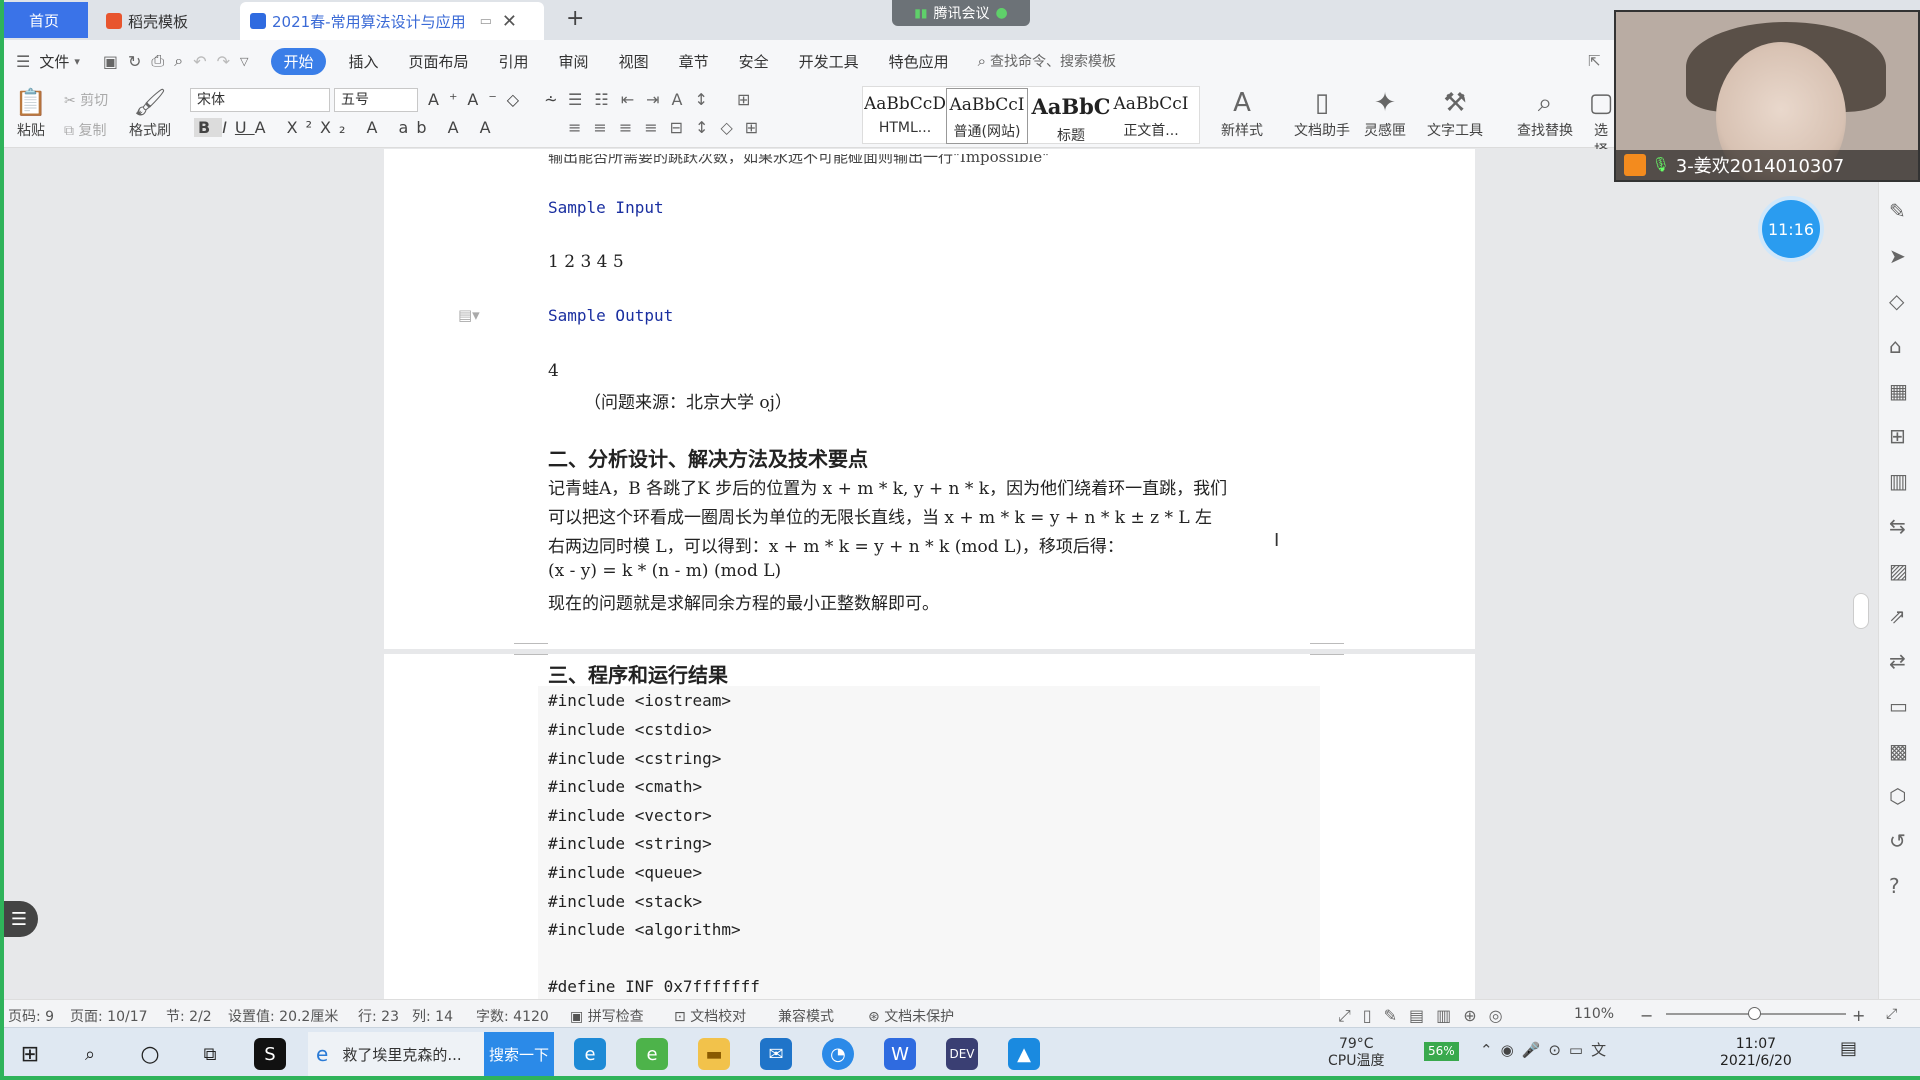 The width and height of the screenshot is (1920, 1080). What do you see at coordinates (85, 130) in the screenshot?
I see `copy-button: ⧉ 复制` at bounding box center [85, 130].